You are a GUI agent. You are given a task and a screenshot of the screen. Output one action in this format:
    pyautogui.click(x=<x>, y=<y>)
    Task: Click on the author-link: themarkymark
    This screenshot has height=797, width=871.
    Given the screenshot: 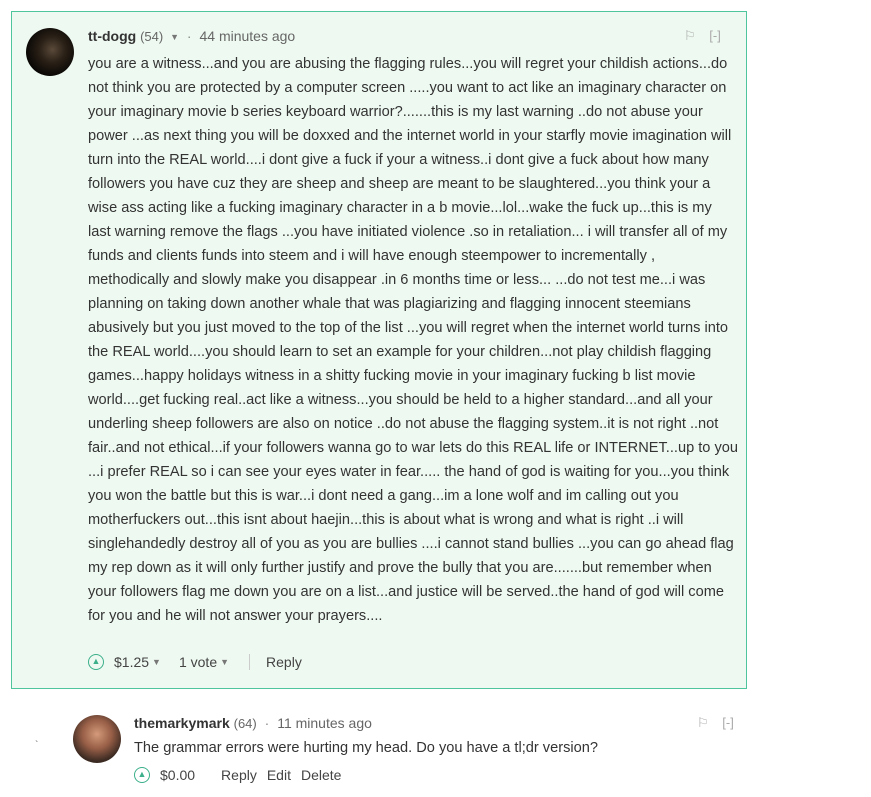 What is the action you would take?
    pyautogui.click(x=182, y=723)
    